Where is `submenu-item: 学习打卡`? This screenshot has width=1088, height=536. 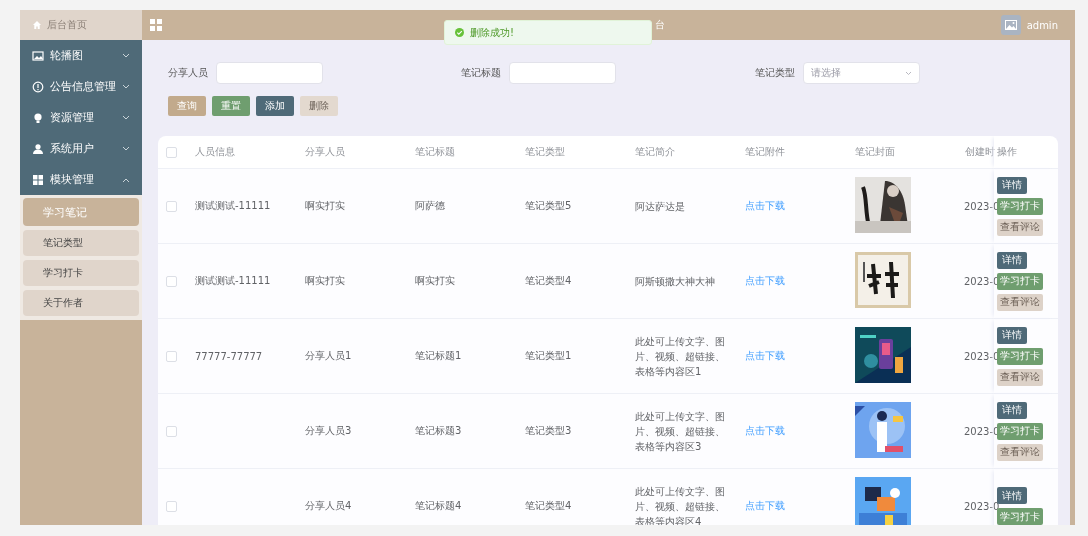
submenu-item: 学习打卡 is located at coordinates (81, 273).